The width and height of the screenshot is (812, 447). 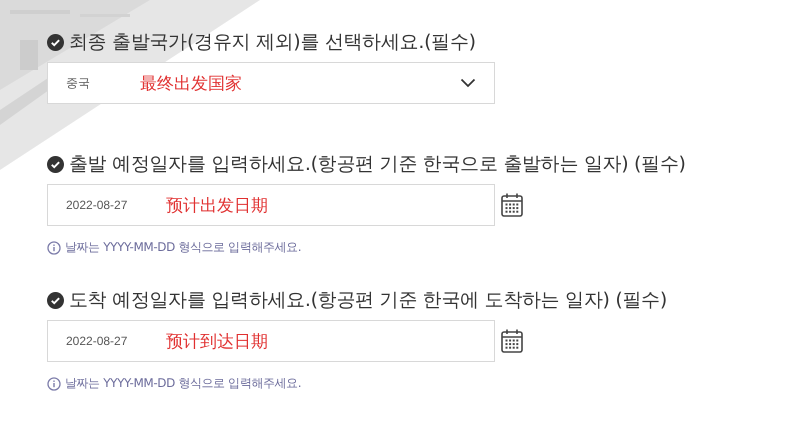 What do you see at coordinates (271, 341) in the screenshot?
I see `date-field: 2022-08-27 预计到达日期` at bounding box center [271, 341].